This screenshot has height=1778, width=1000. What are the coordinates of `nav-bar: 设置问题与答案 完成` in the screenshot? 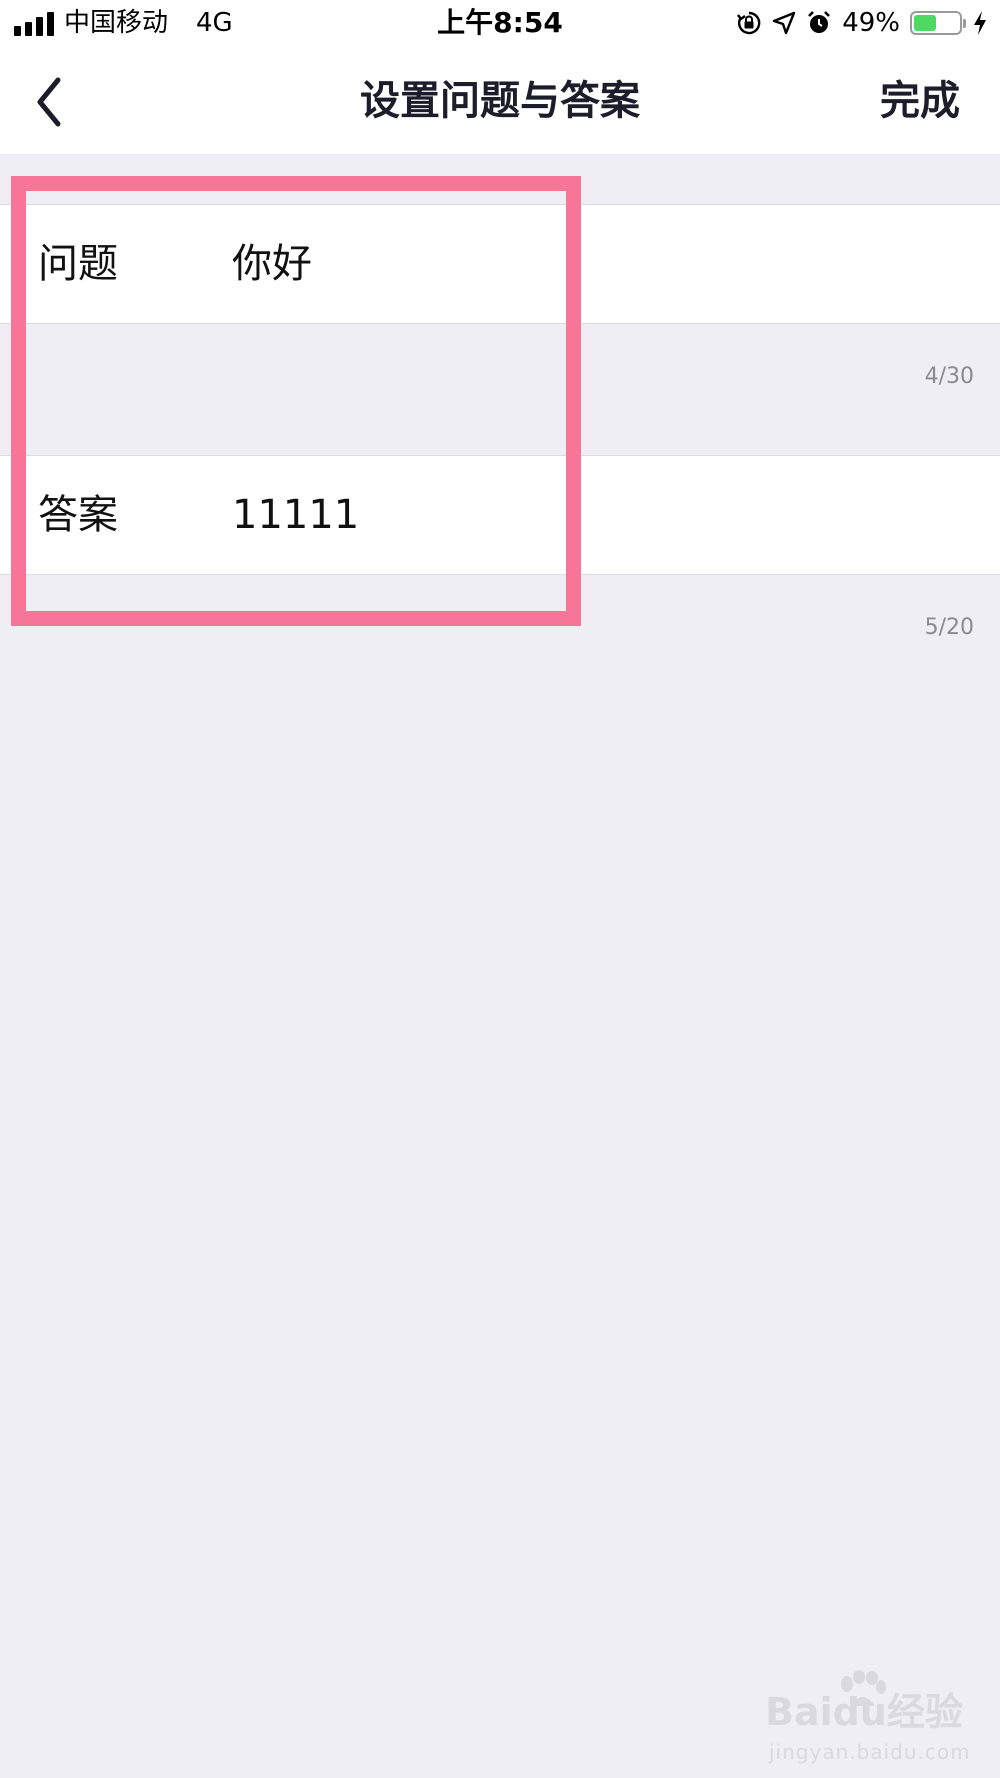 It's located at (500, 102).